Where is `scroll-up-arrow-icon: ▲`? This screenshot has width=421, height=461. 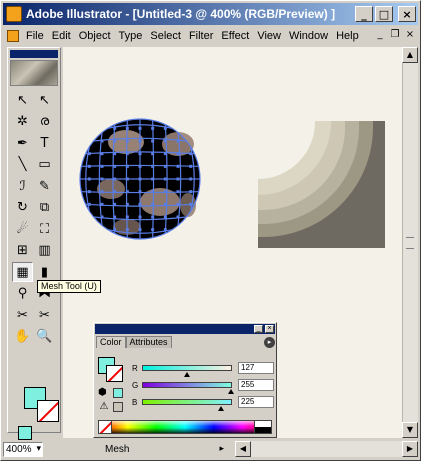
scroll-up-arrow-icon: ▲ is located at coordinates (410, 55).